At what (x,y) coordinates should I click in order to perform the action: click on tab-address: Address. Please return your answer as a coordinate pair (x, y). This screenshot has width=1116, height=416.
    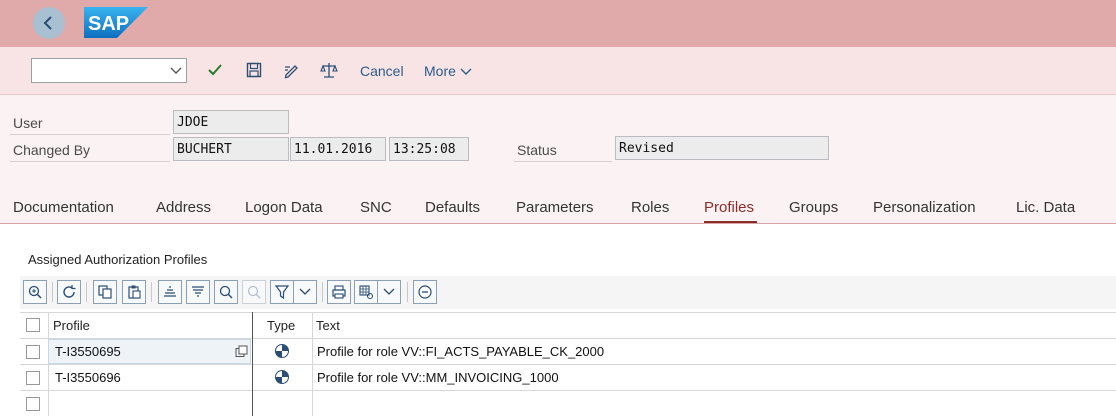
    Looking at the image, I should click on (183, 207).